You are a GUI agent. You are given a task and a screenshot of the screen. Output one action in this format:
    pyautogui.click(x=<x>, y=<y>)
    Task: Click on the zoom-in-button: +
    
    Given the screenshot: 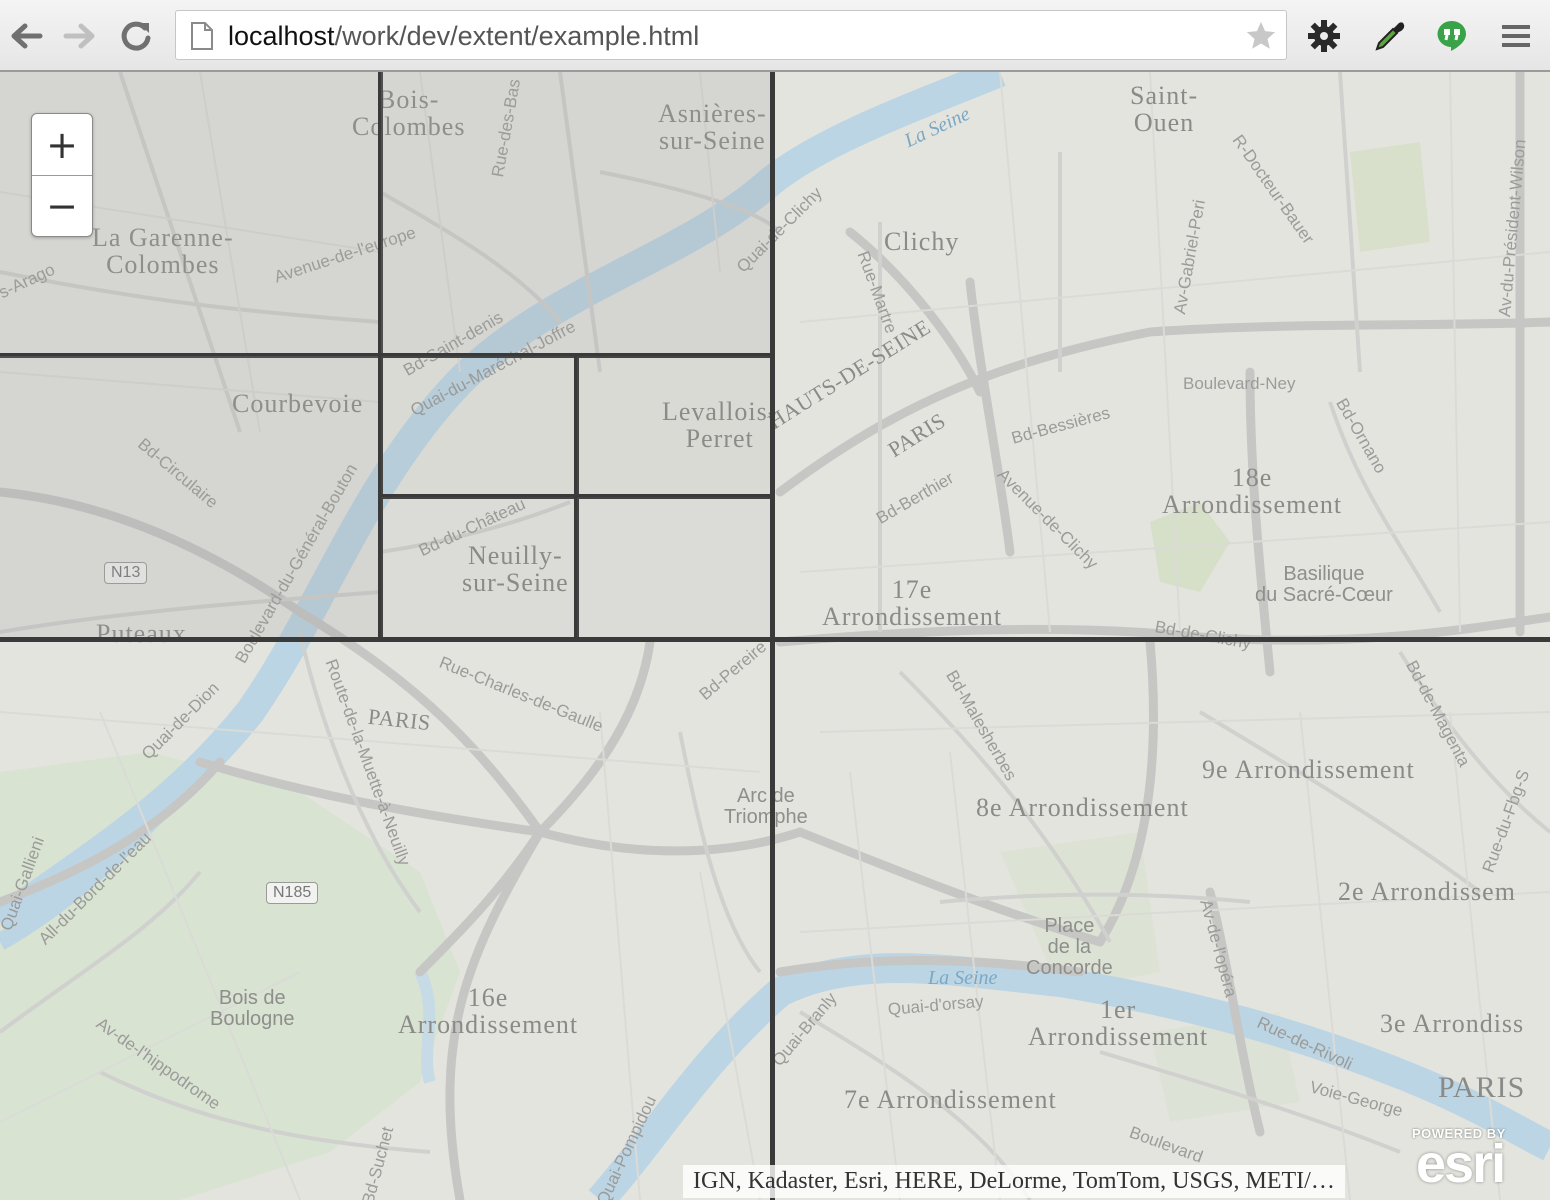 What is the action you would take?
    pyautogui.click(x=62, y=145)
    